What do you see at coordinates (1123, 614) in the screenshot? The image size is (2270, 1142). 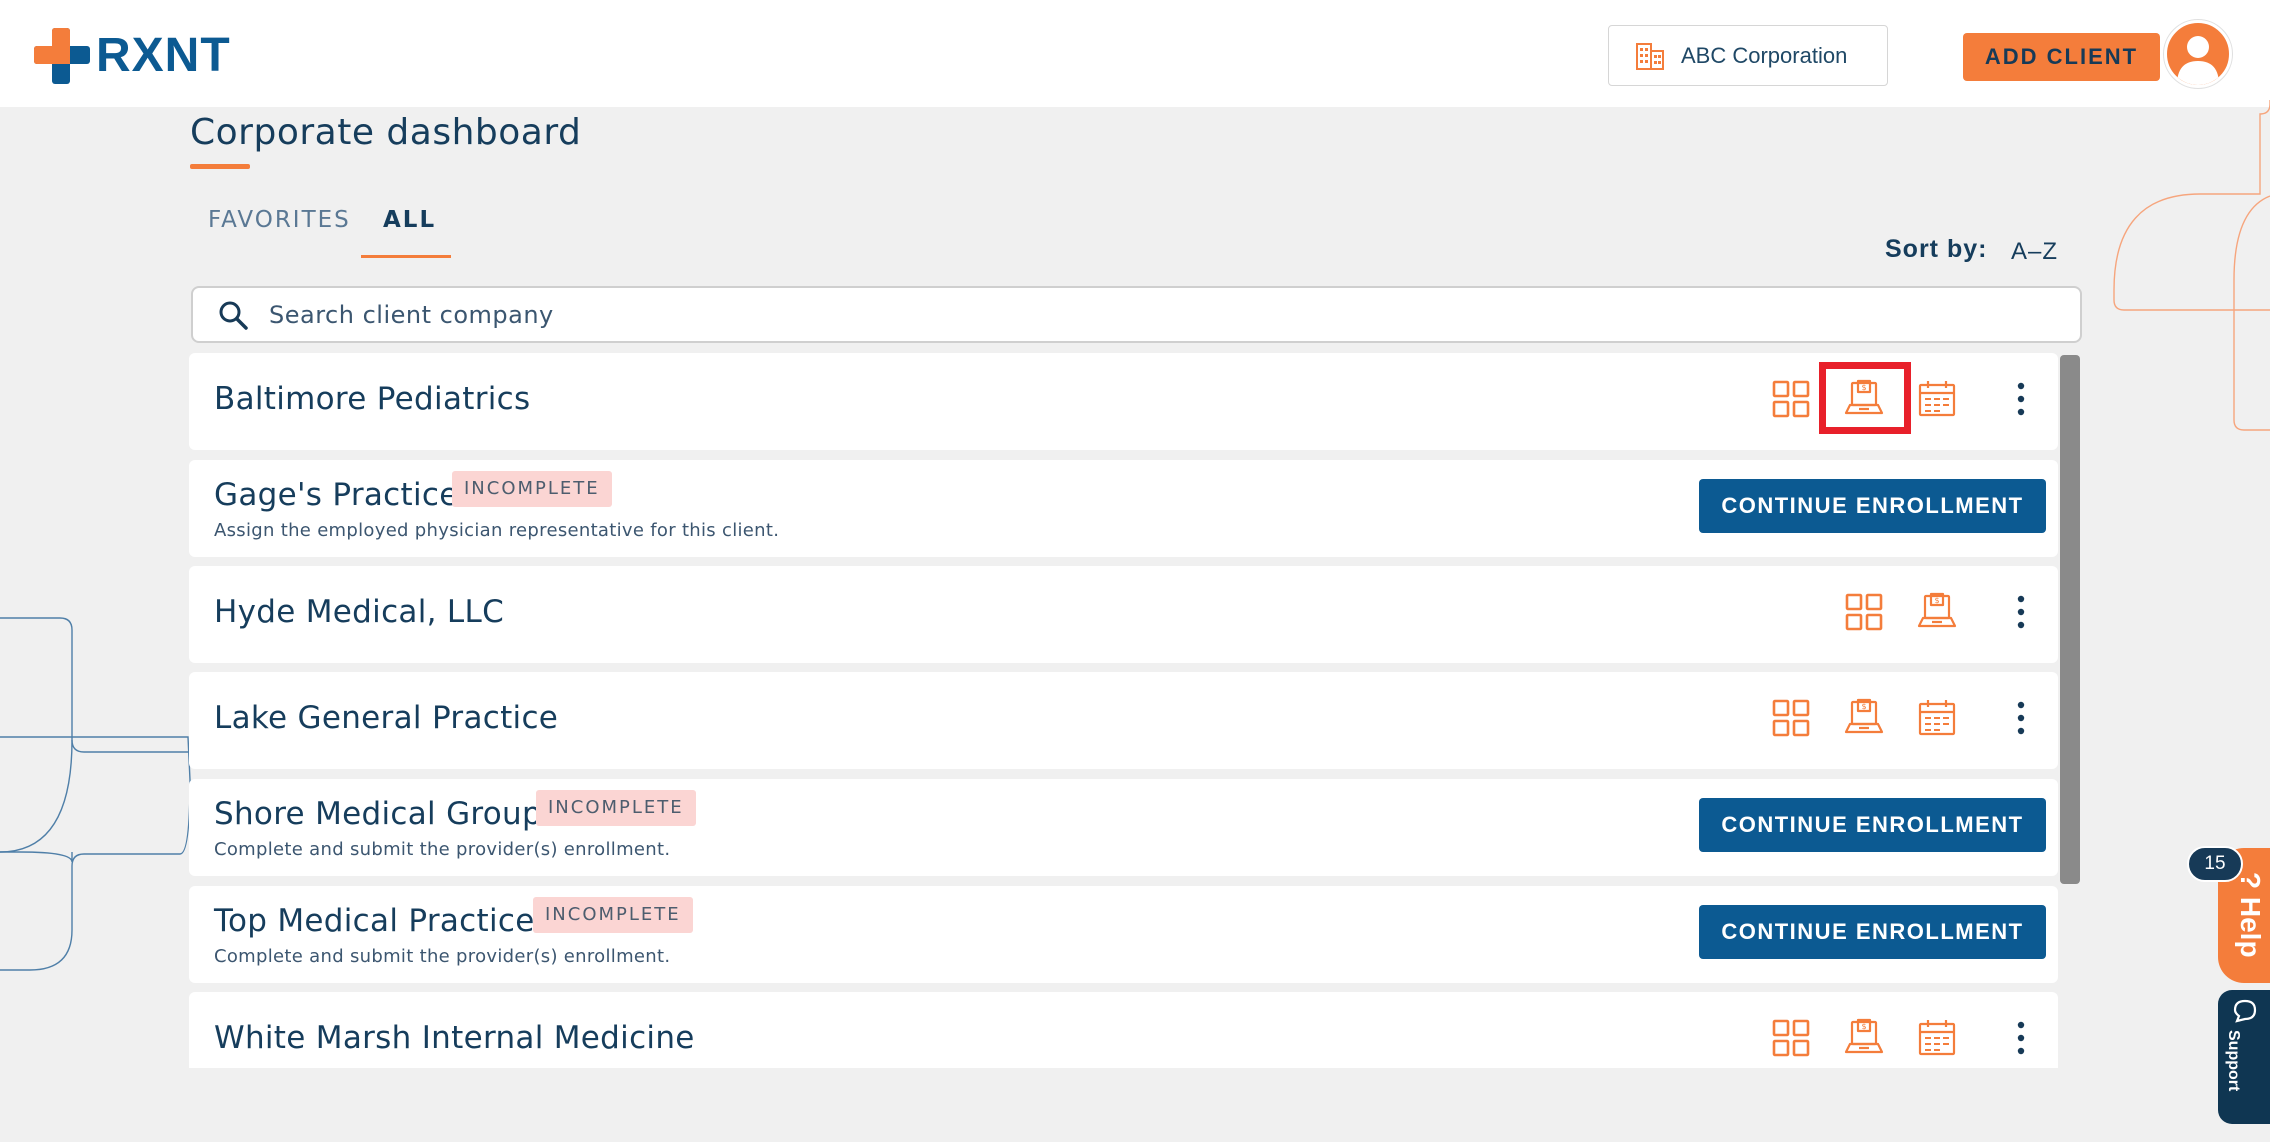 I see `client-row-hyde-medical: Hyde Medical, LLC $` at bounding box center [1123, 614].